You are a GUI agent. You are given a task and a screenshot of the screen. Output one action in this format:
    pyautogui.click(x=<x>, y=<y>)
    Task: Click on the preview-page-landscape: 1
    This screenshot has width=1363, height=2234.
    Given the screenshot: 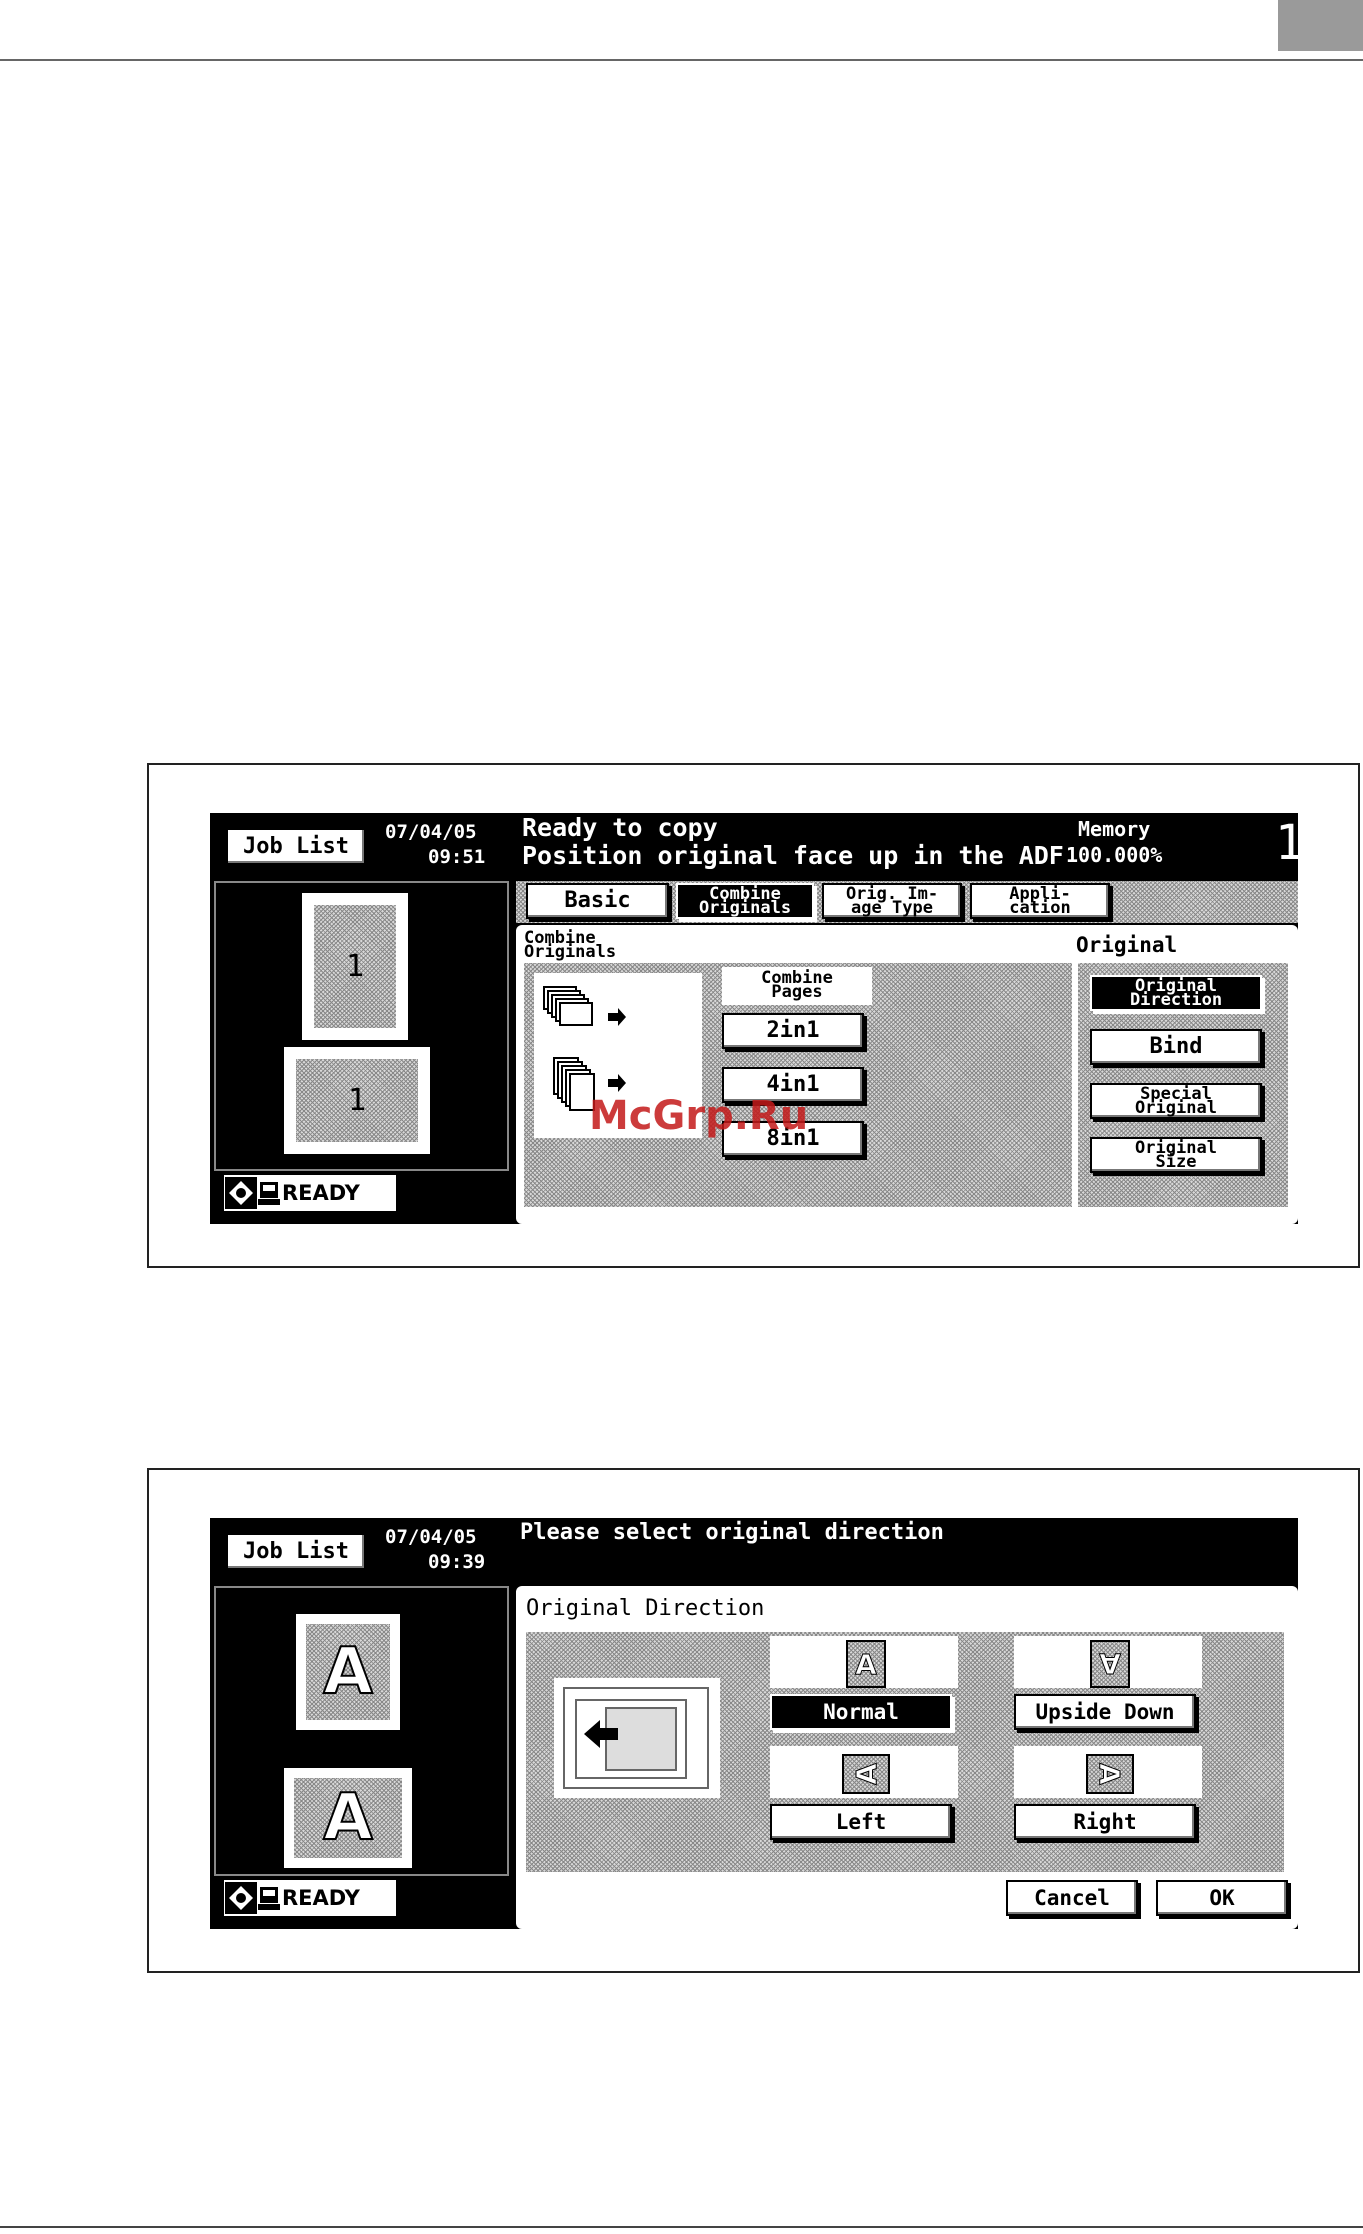 What is the action you would take?
    pyautogui.click(x=357, y=1100)
    